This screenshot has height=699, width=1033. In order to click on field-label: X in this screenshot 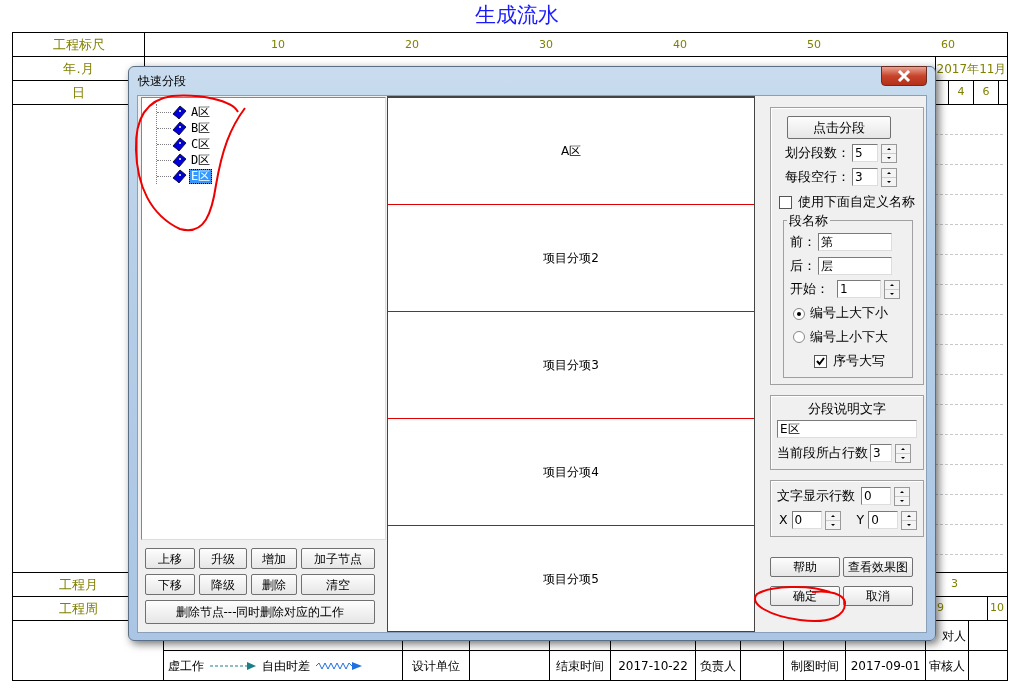, I will do `click(783, 520)`.